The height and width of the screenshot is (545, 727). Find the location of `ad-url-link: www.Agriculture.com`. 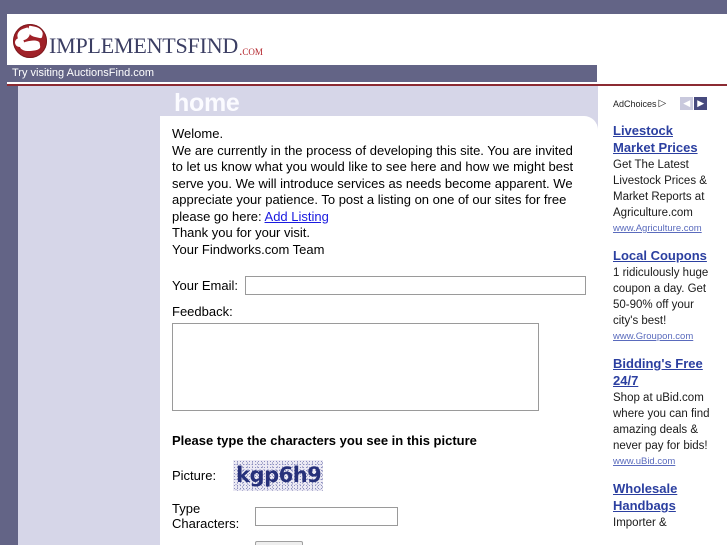

ad-url-link: www.Agriculture.com is located at coordinates (665, 229).